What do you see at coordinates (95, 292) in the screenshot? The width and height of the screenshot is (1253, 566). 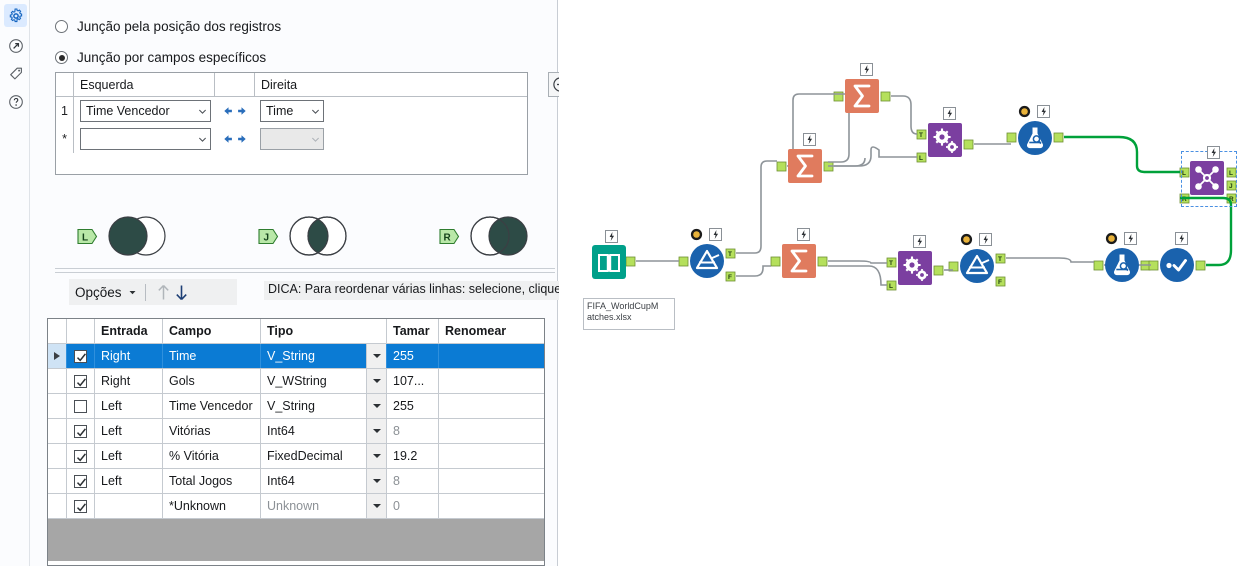 I see `options-menu-button: Opções` at bounding box center [95, 292].